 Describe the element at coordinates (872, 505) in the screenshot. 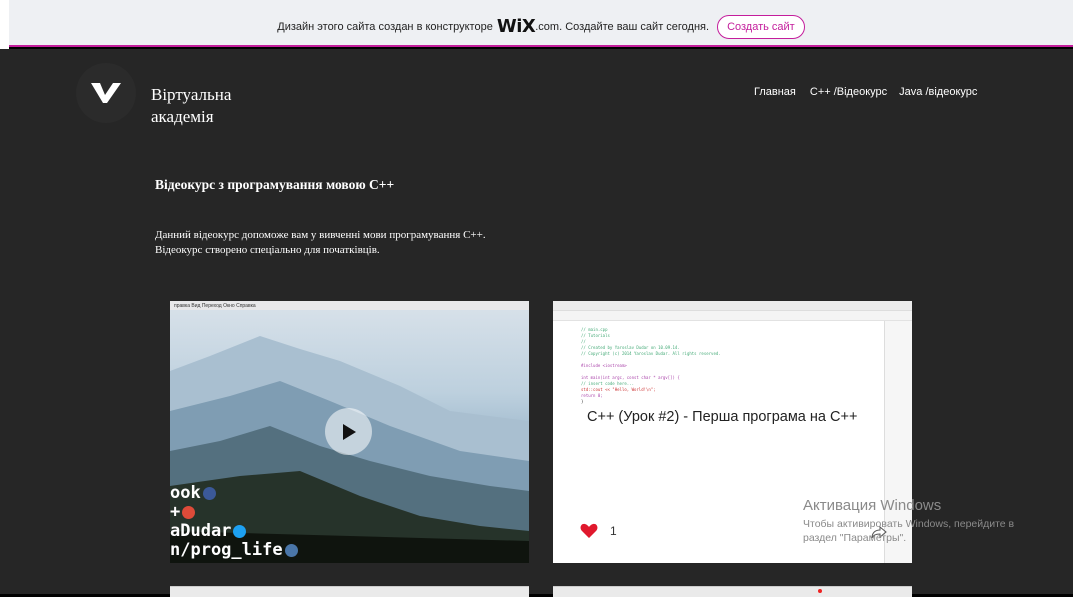

I see `activation-title: Активация Windows` at that location.